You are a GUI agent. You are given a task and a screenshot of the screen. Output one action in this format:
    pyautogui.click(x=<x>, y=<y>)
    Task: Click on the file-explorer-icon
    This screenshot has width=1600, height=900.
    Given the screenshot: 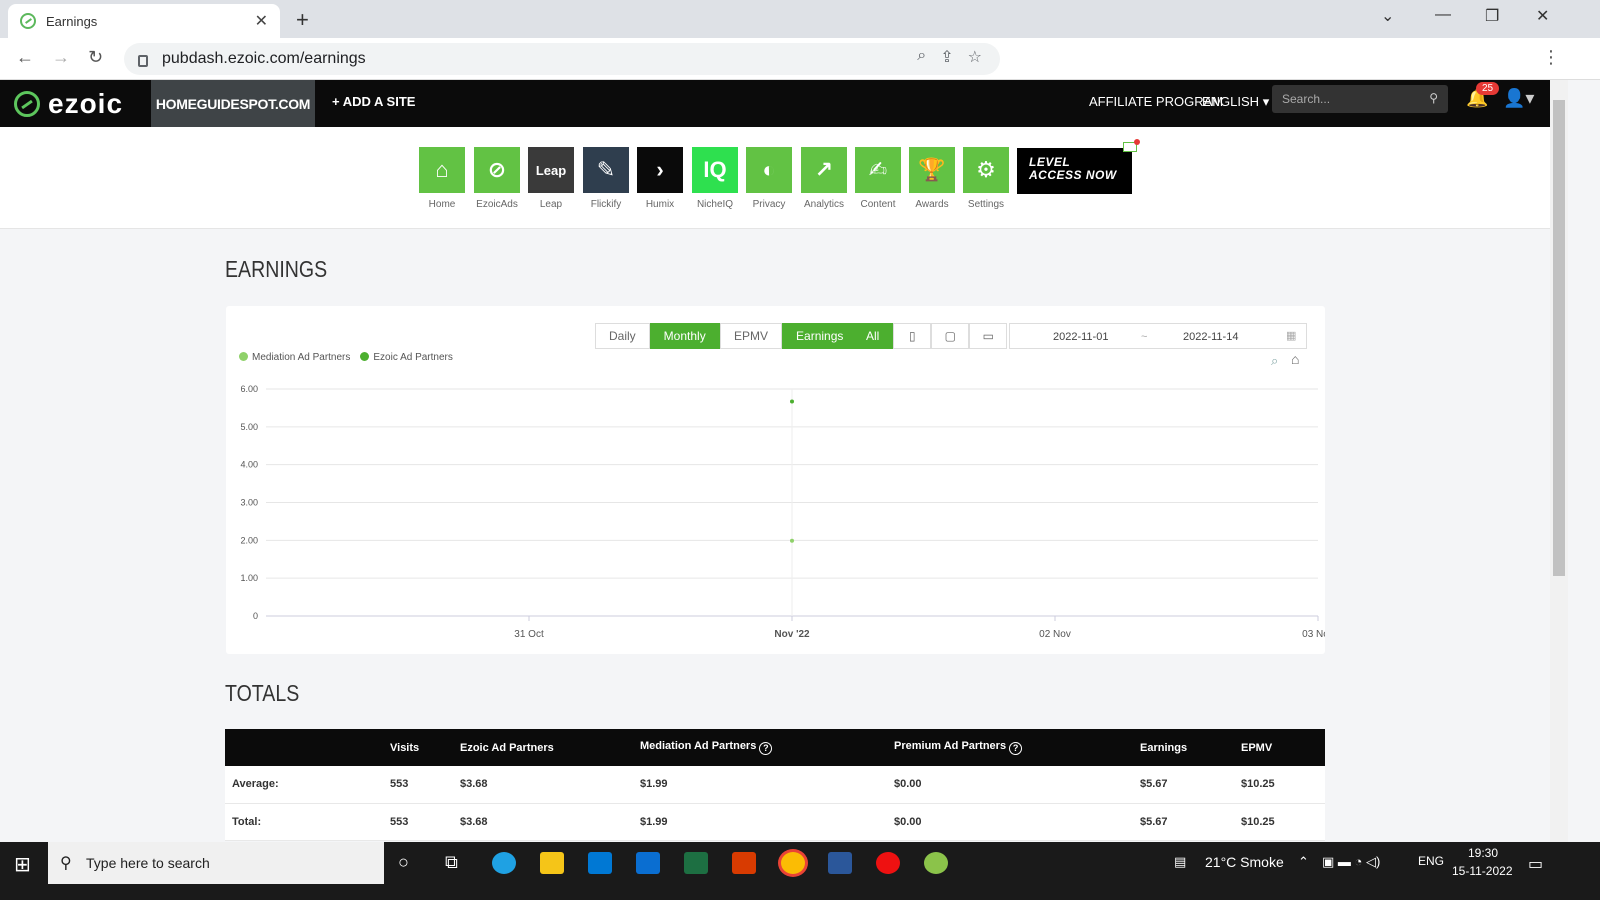 What is the action you would take?
    pyautogui.click(x=552, y=863)
    